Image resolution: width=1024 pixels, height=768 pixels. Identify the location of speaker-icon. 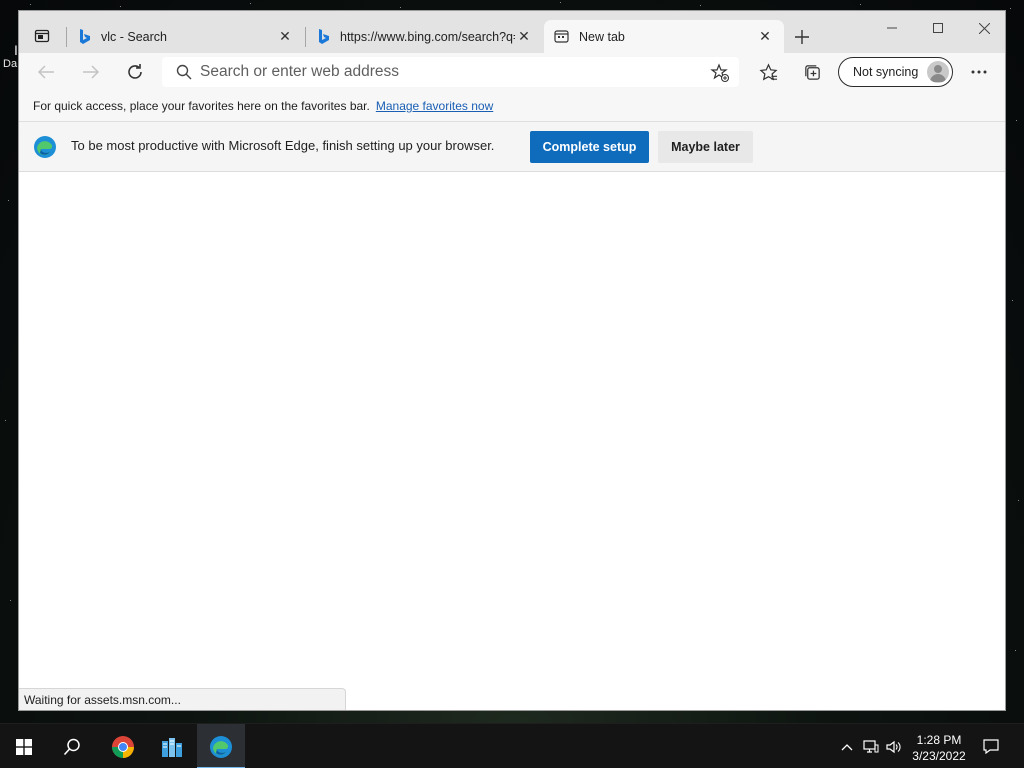
(893, 746).